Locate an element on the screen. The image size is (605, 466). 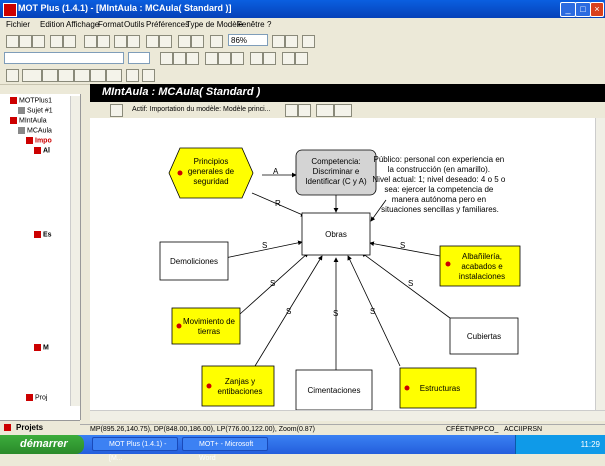
cut-icon is located at coordinates (90, 41).